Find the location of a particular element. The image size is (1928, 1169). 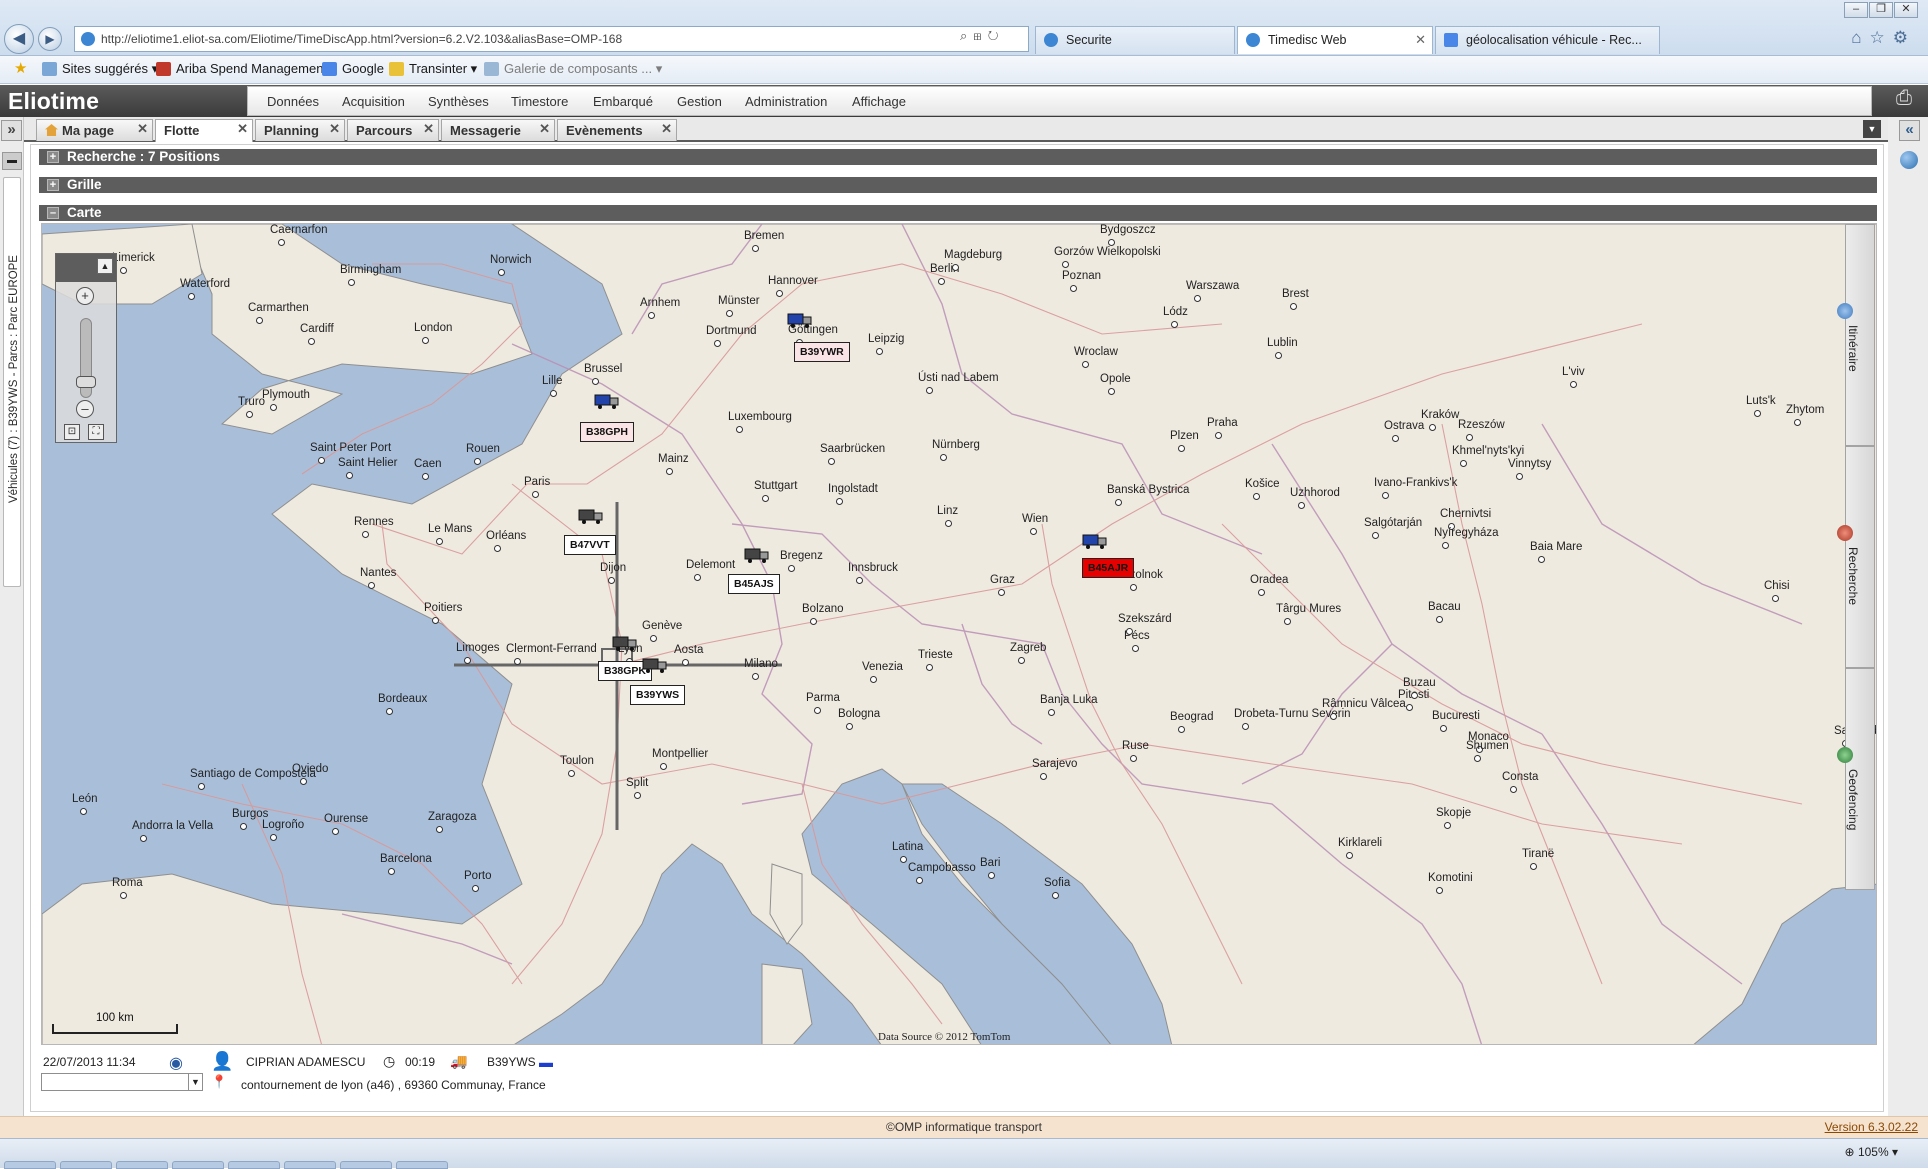

section-grille: + Grille is located at coordinates (958, 185).